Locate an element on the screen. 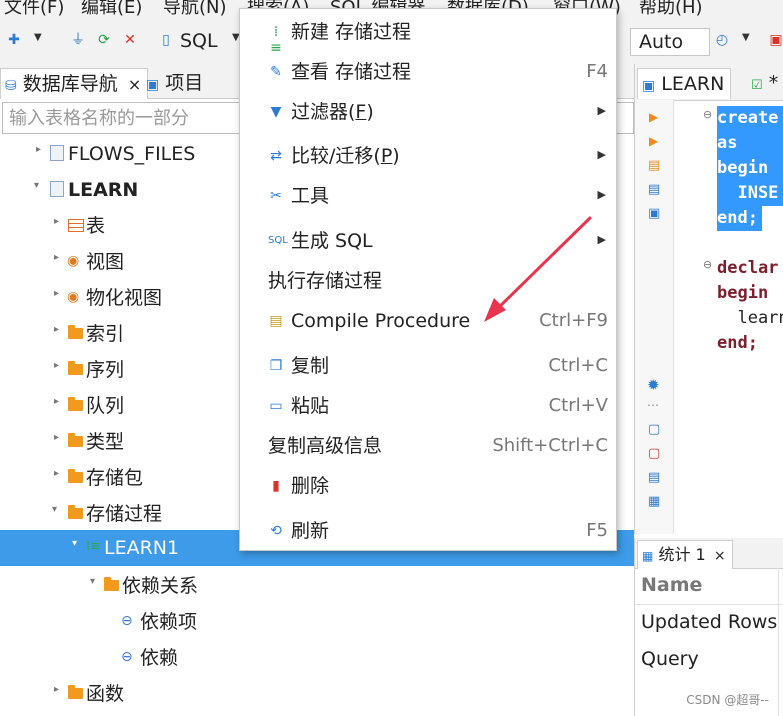 Image resolution: width=783 pixels, height=716 pixels. annotation-arrow is located at coordinates (538, 269).